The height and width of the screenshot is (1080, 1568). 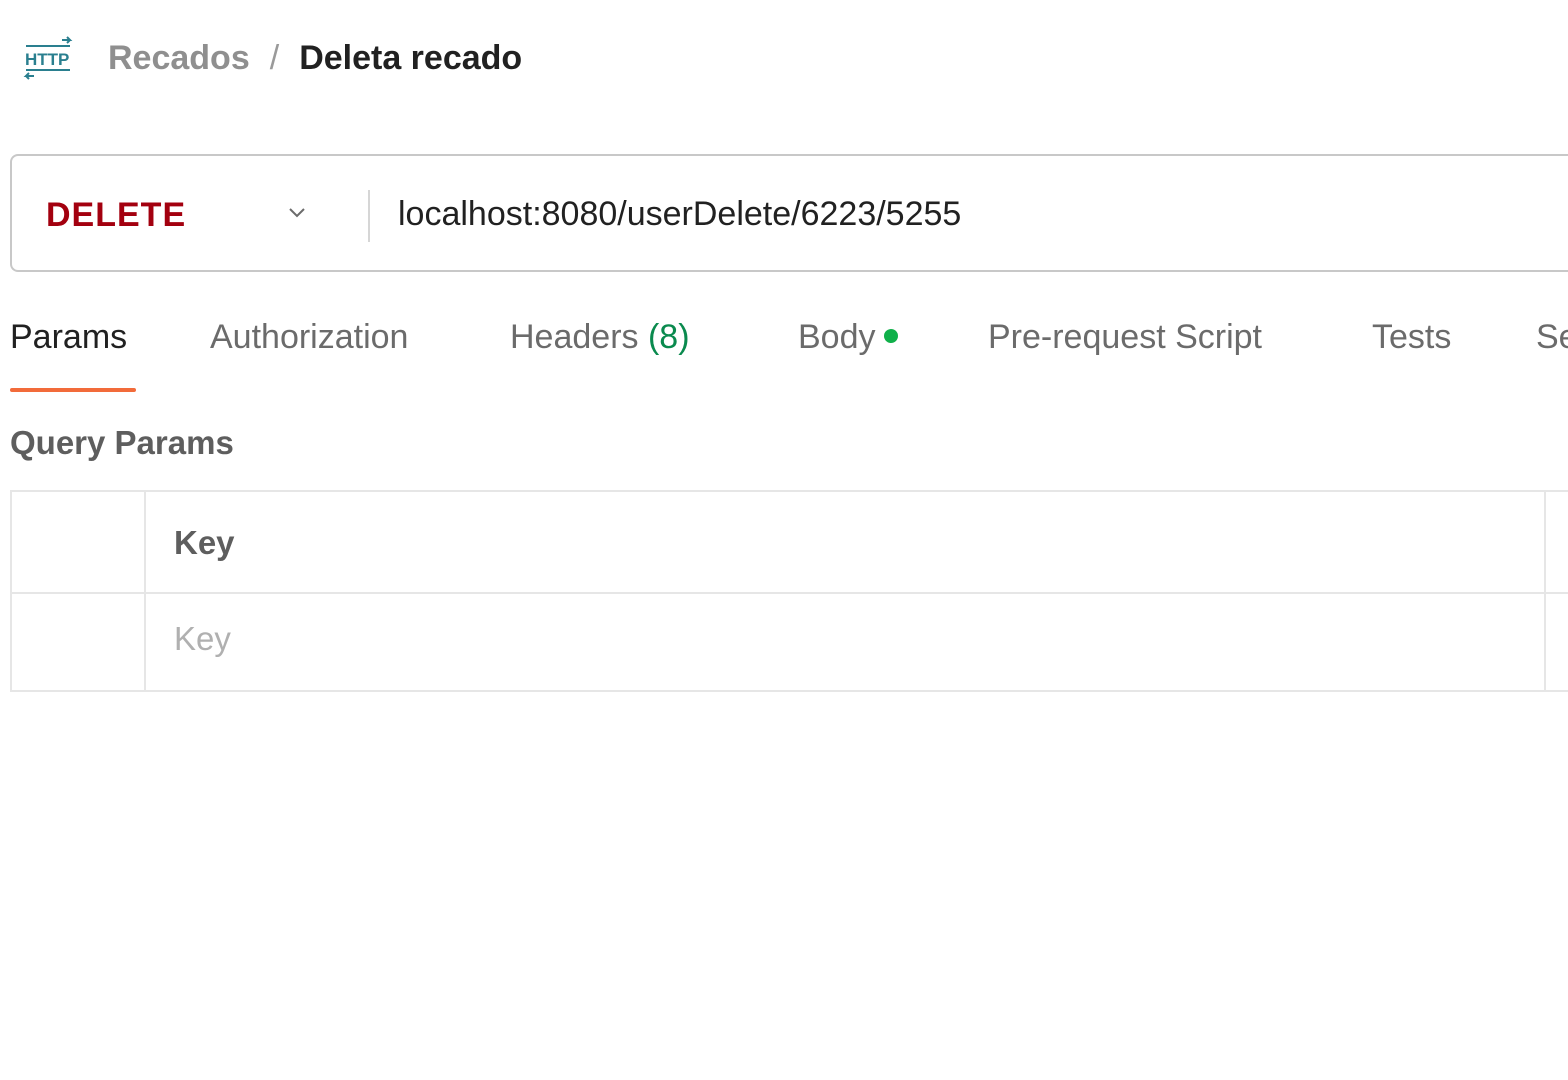 I want to click on tab-label: Headers, so click(x=574, y=337).